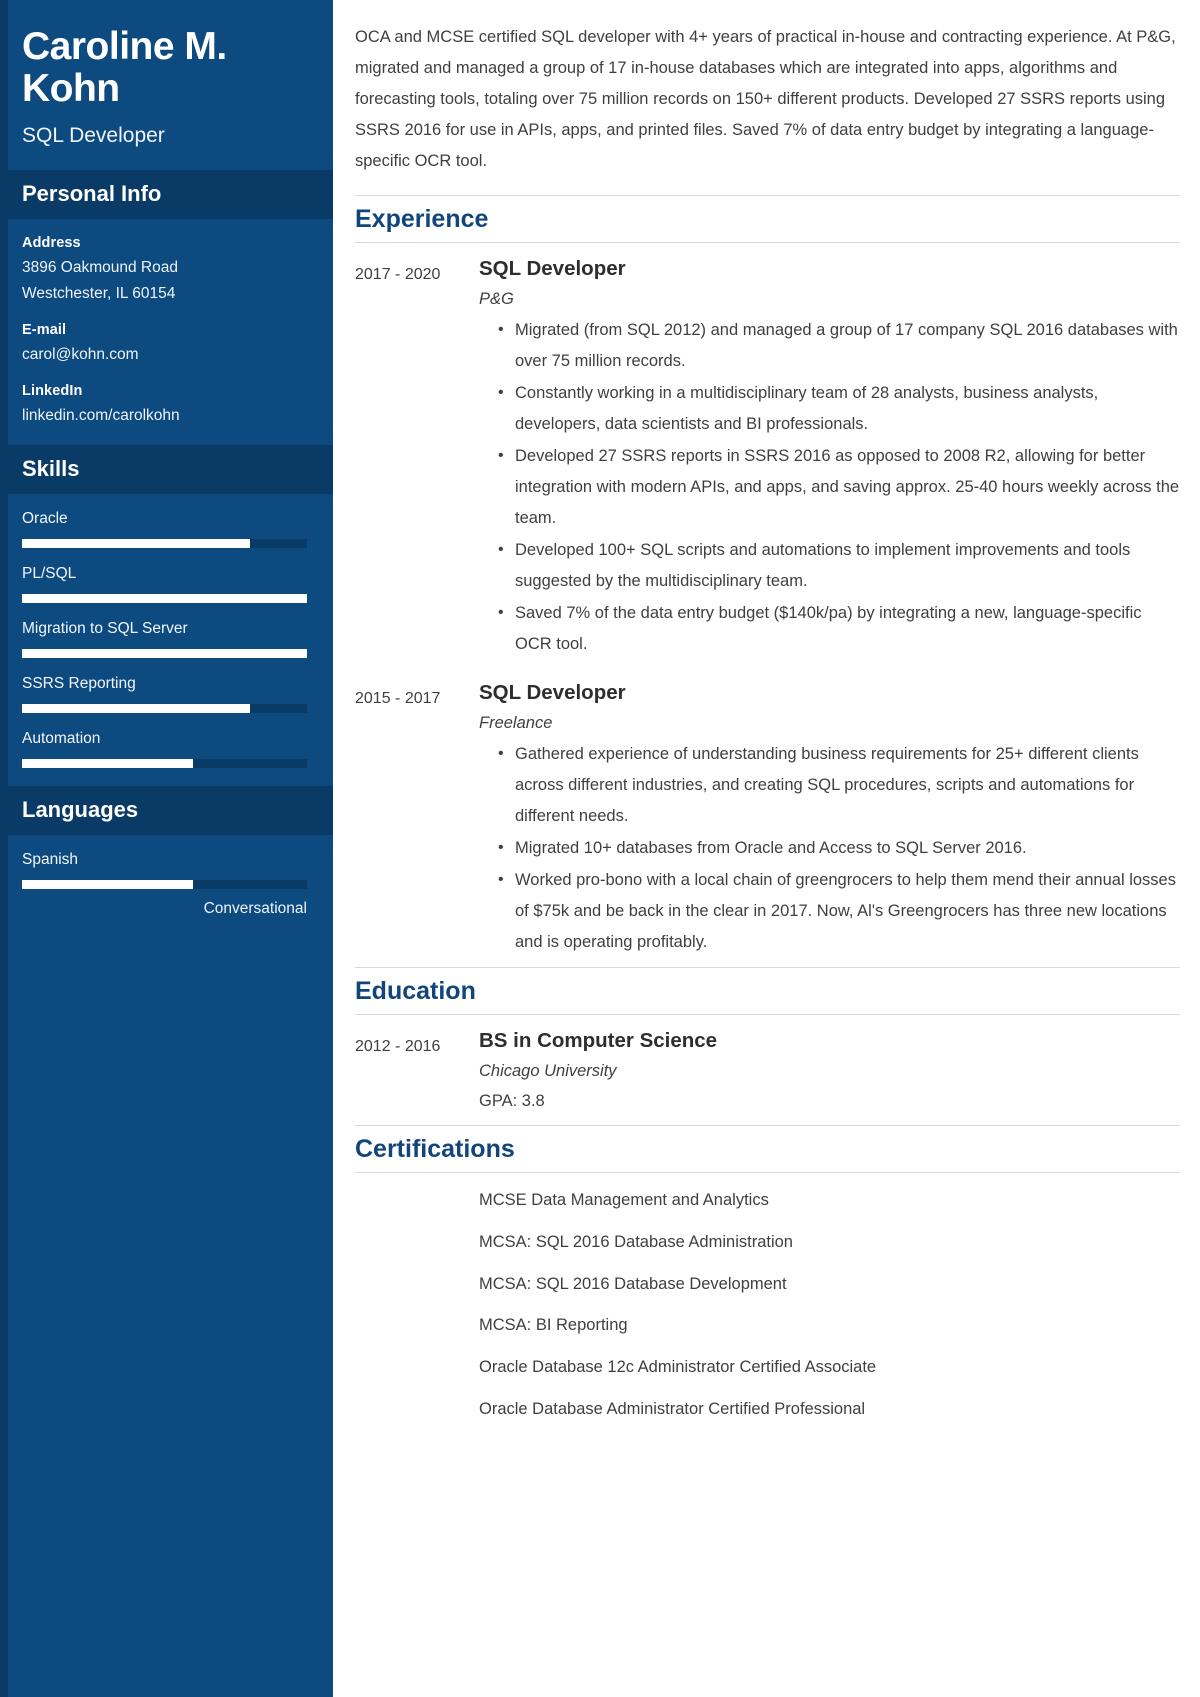 The width and height of the screenshot is (1200, 1697). Describe the element at coordinates (398, 699) in the screenshot. I see `entry-dates: 2015 - 2017` at that location.